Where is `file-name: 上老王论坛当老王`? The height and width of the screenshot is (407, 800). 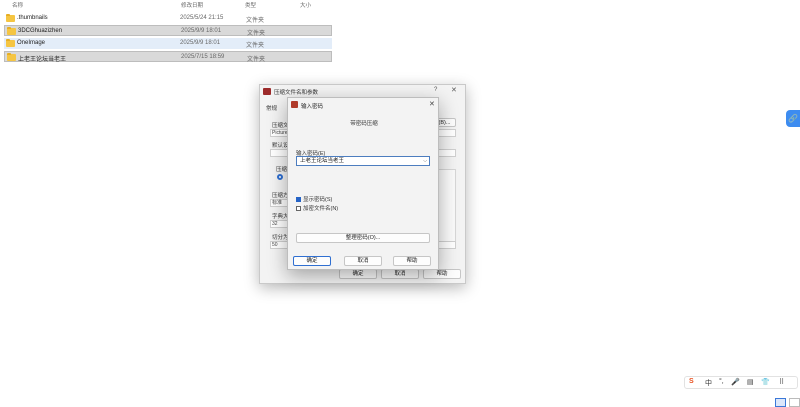
file-name: 上老王论坛当老王 is located at coordinates (42, 60).